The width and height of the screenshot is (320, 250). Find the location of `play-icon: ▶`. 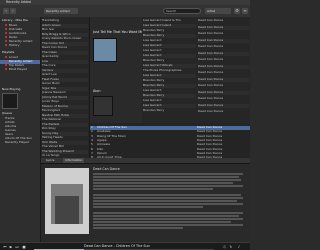

play-icon: ▶ is located at coordinates (11, 247).